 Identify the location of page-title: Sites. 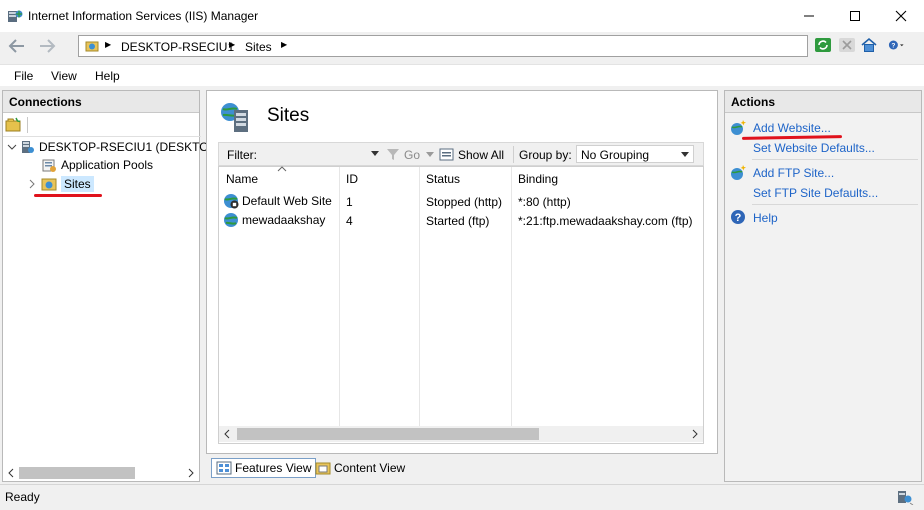
(288, 115).